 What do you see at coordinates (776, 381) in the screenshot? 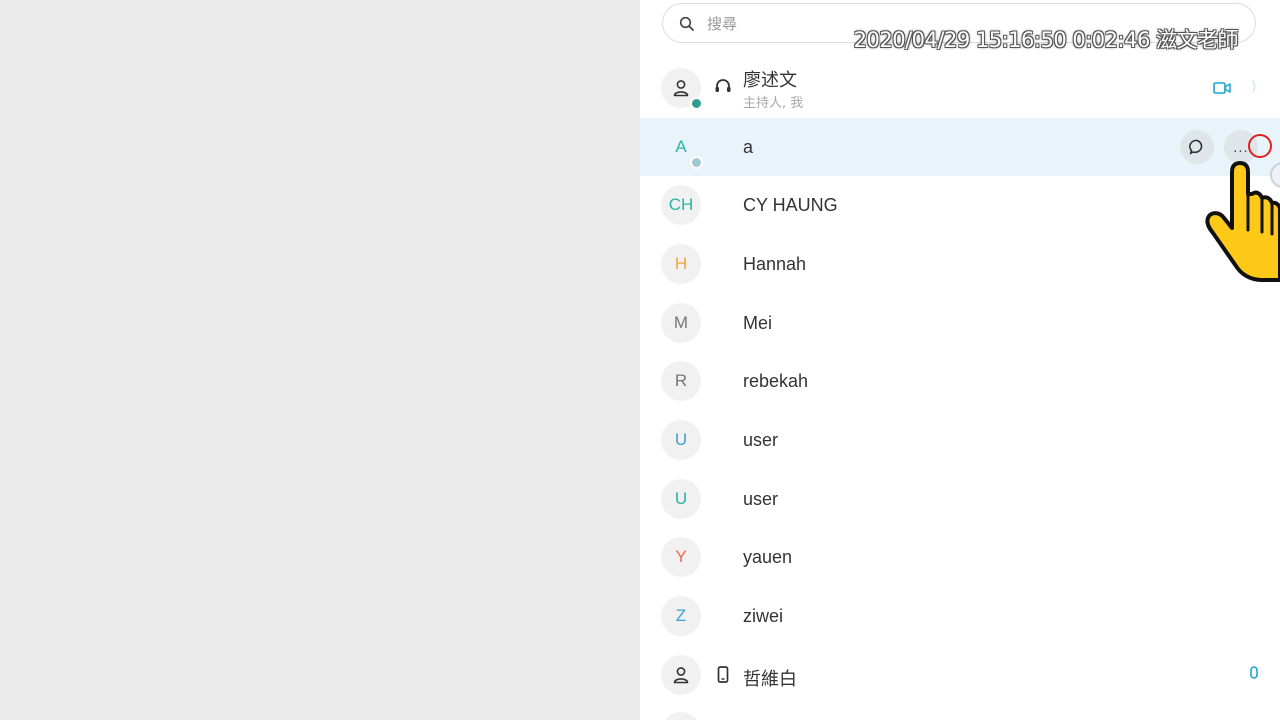
I see `participant-name: rebekah` at bounding box center [776, 381].